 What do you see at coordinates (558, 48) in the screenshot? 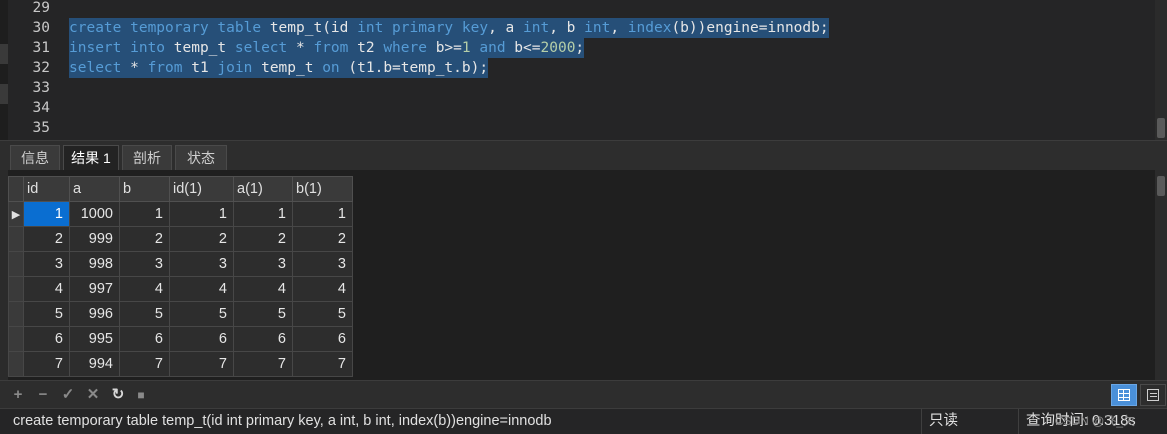
I see `sql-number: 2000` at bounding box center [558, 48].